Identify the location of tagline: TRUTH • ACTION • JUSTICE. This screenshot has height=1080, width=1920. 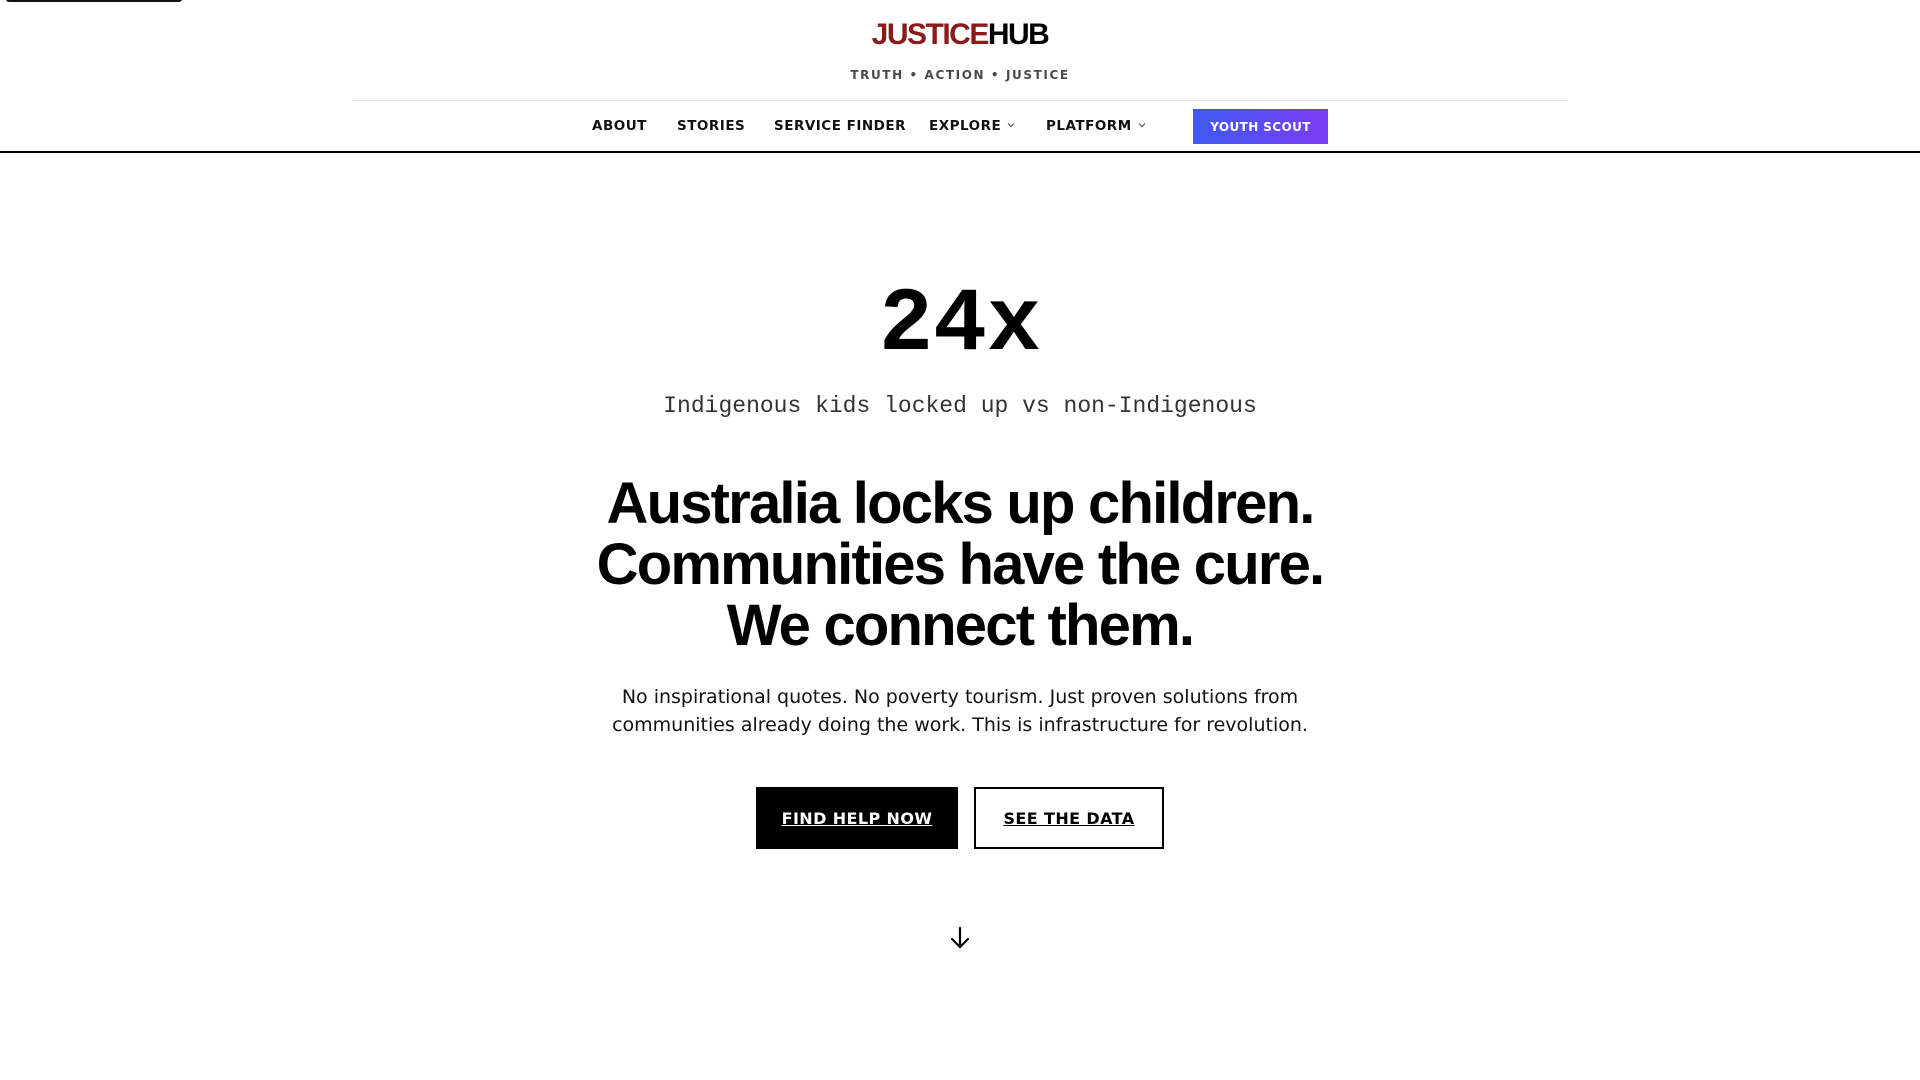
(960, 75).